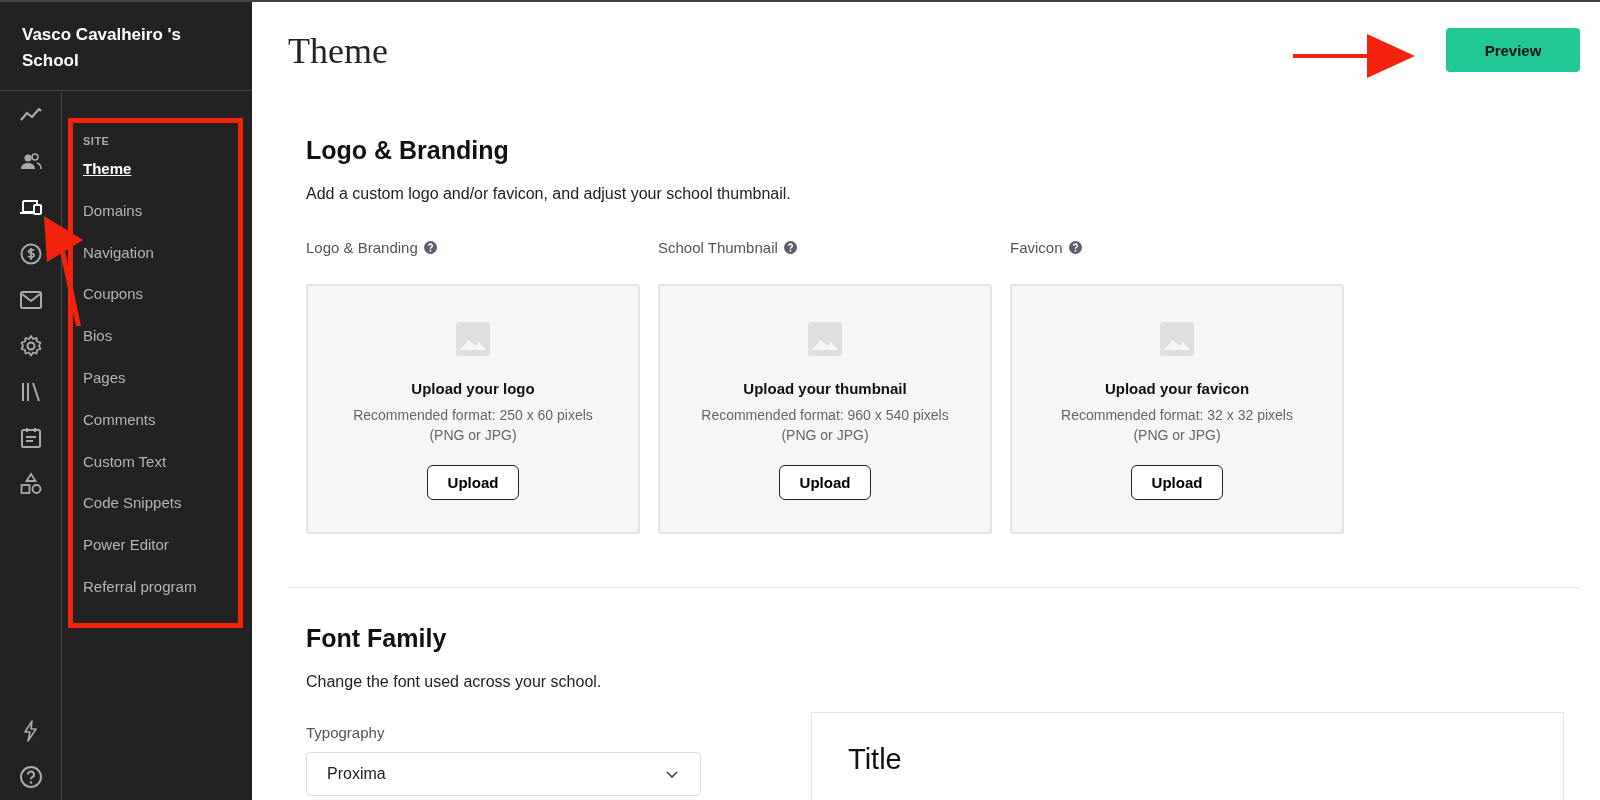 The width and height of the screenshot is (1600, 800). Describe the element at coordinates (1513, 50) in the screenshot. I see `preview-button: Preview` at that location.